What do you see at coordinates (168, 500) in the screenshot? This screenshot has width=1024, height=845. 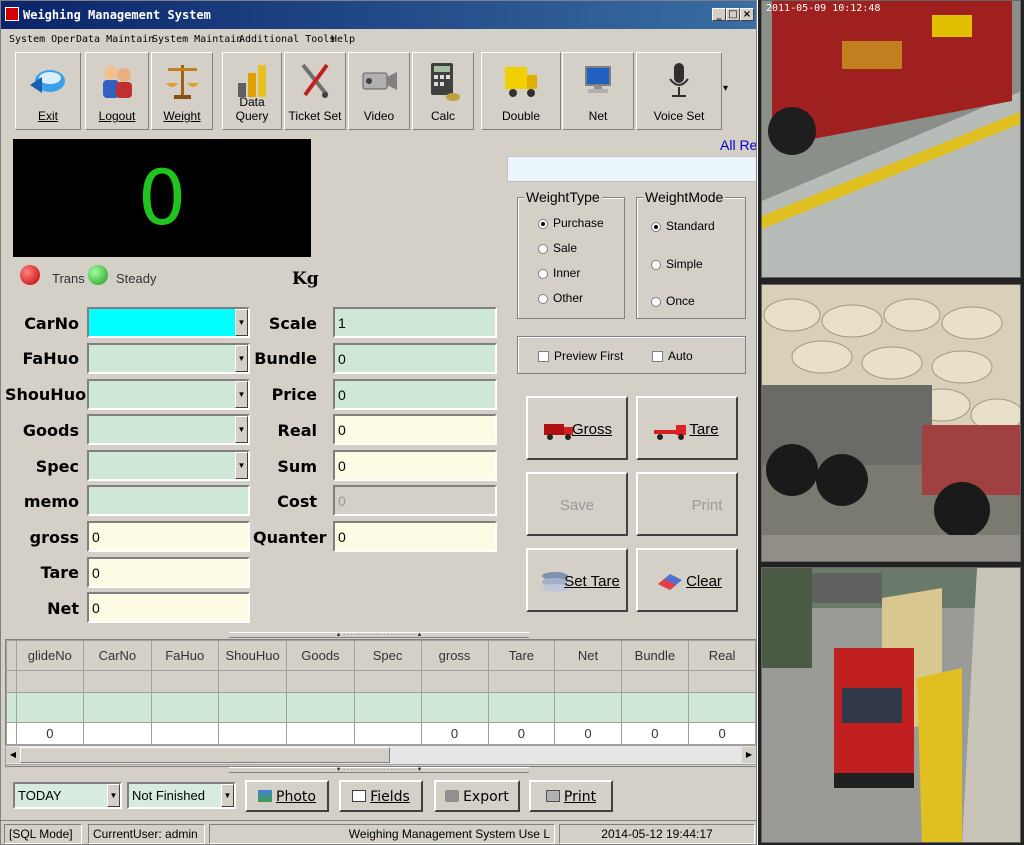 I see `memo-field` at bounding box center [168, 500].